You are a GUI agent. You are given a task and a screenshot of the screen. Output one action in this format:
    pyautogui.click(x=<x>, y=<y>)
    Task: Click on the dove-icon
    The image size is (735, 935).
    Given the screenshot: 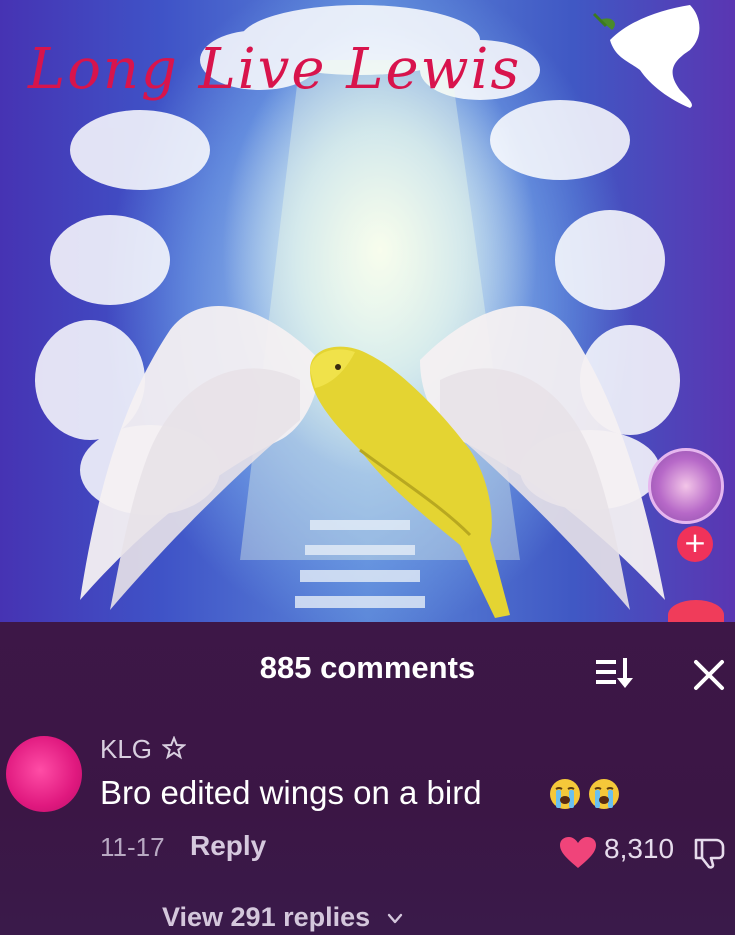 What is the action you would take?
    pyautogui.click(x=646, y=56)
    